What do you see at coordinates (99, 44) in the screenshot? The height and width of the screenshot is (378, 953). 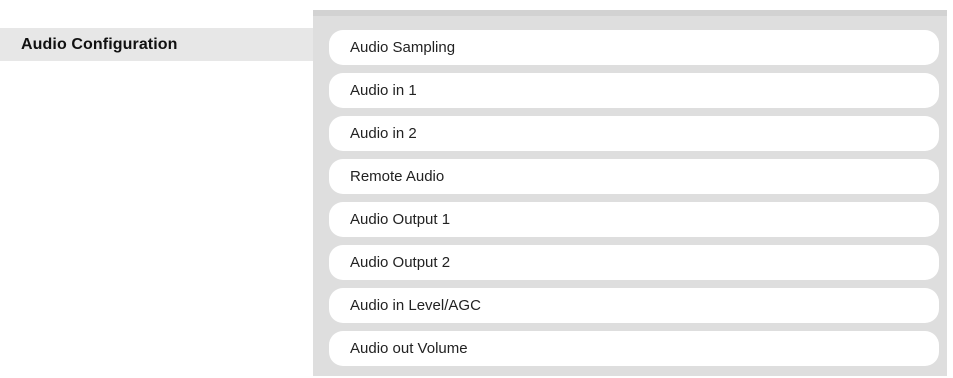 I see `section-title: Audio Configuration` at bounding box center [99, 44].